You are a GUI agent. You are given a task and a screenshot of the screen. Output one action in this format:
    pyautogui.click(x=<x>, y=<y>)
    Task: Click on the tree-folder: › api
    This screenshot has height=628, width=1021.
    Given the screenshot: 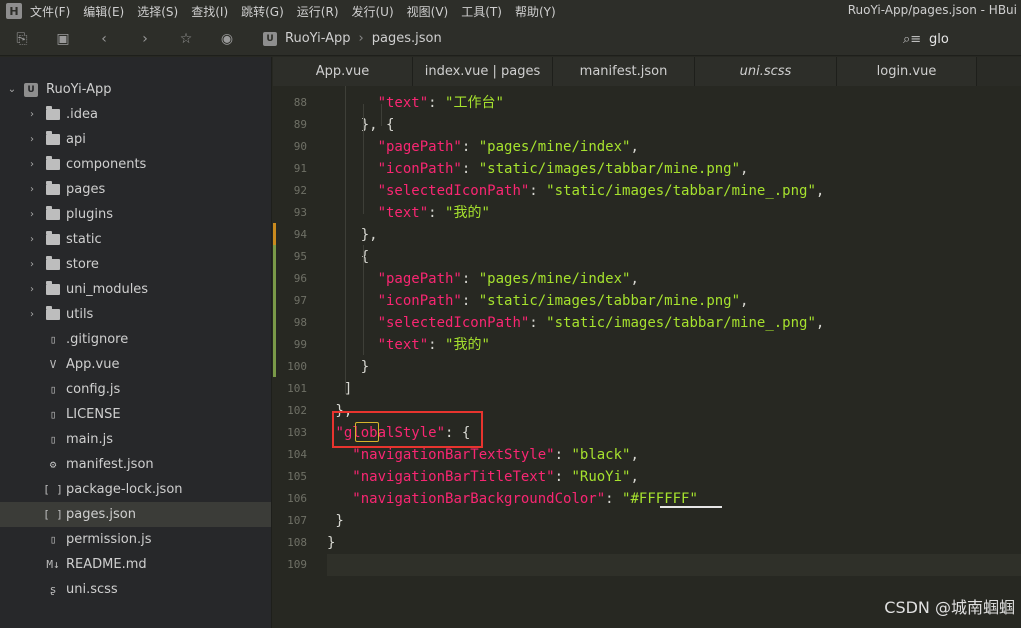 What is the action you would take?
    pyautogui.click(x=135, y=139)
    